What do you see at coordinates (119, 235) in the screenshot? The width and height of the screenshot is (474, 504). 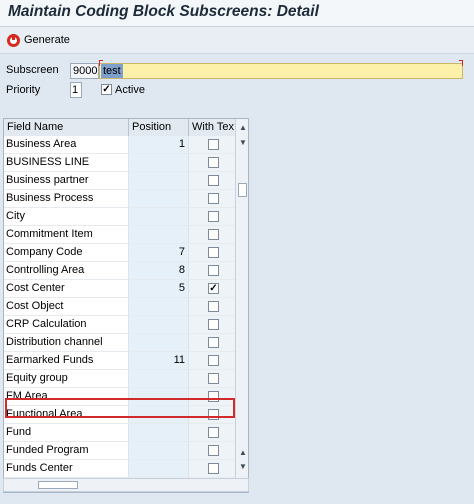 I see `table-row: Commitment Item` at bounding box center [119, 235].